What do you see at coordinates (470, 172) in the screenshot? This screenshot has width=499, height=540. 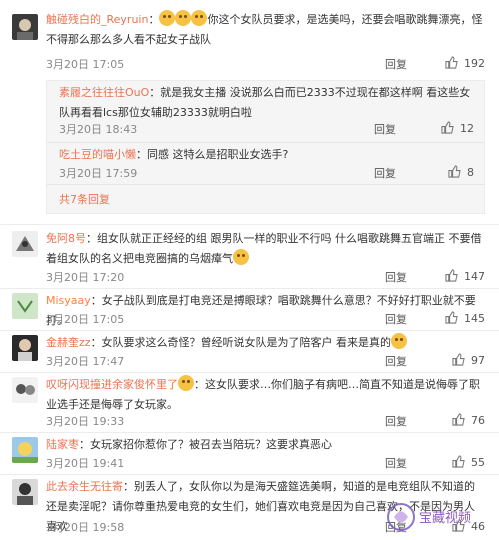 I see `like-count: 8` at bounding box center [470, 172].